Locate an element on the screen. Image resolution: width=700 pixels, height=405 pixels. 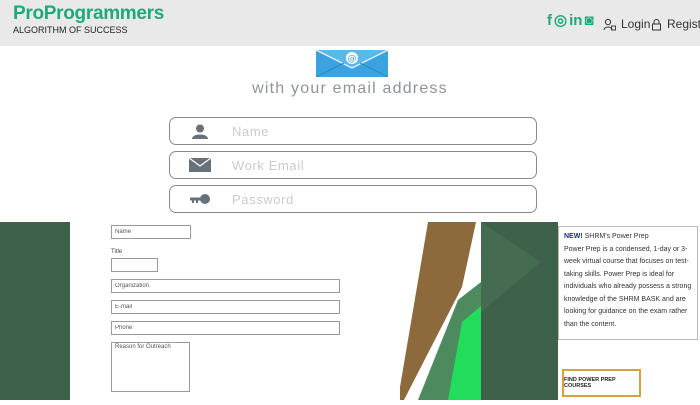
work-email-field is located at coordinates (353, 165).